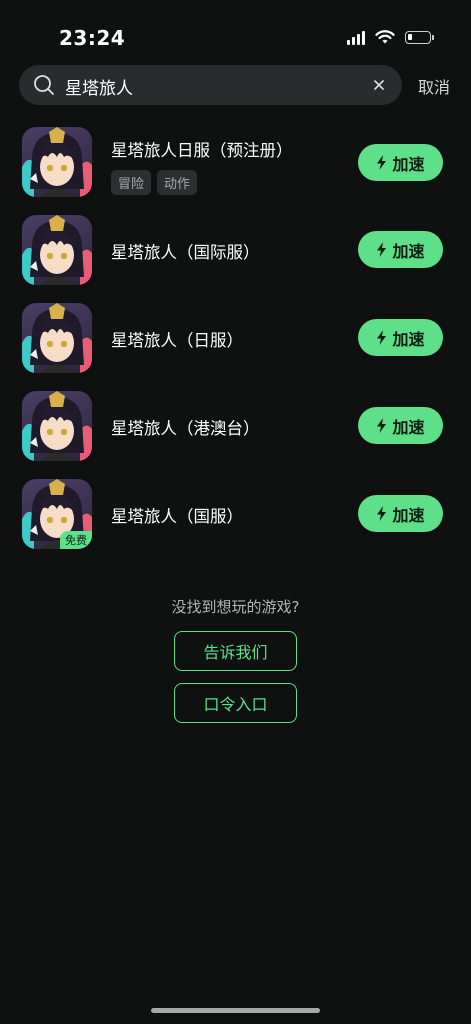 The image size is (471, 1024). What do you see at coordinates (92, 38) in the screenshot?
I see `status-time: 23:24` at bounding box center [92, 38].